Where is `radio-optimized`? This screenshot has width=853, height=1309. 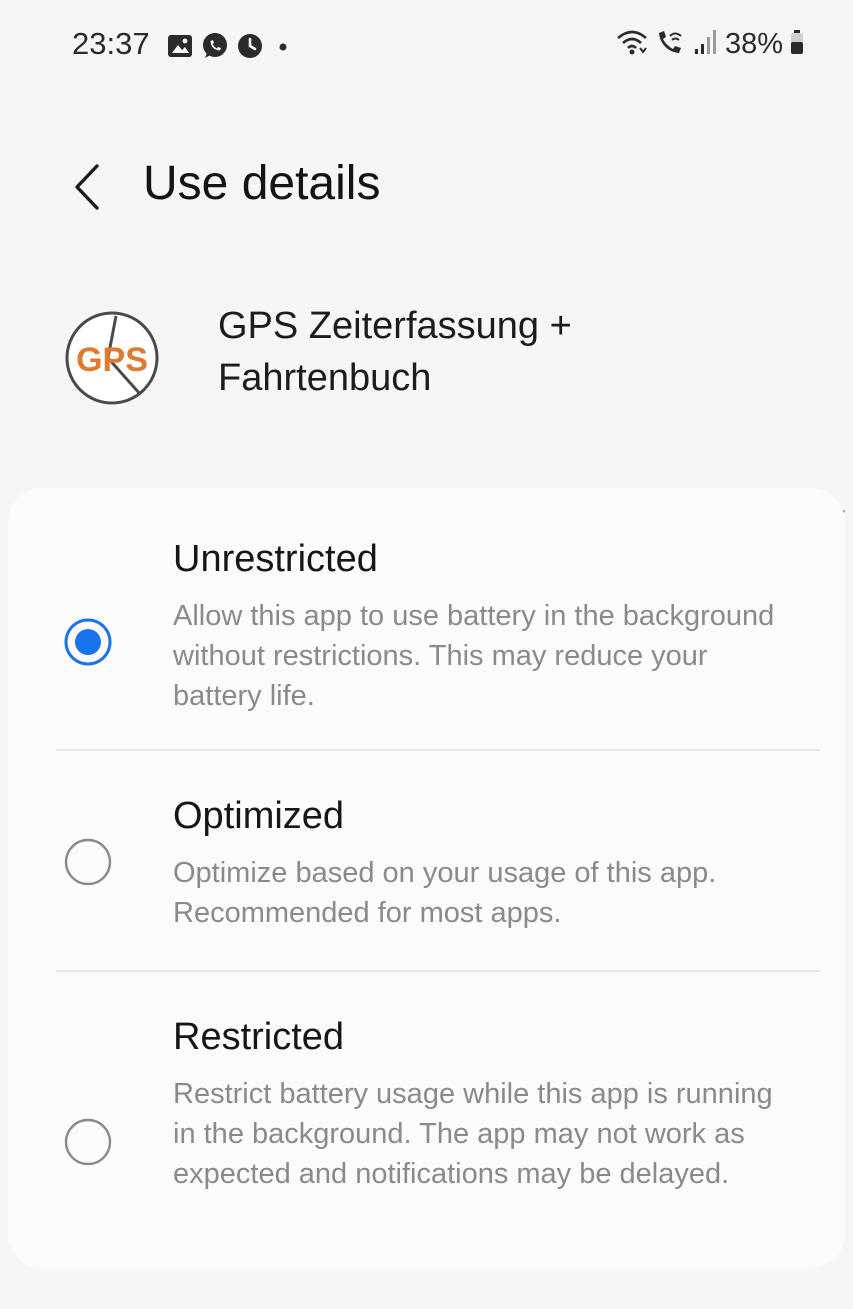
radio-optimized is located at coordinates (88, 862).